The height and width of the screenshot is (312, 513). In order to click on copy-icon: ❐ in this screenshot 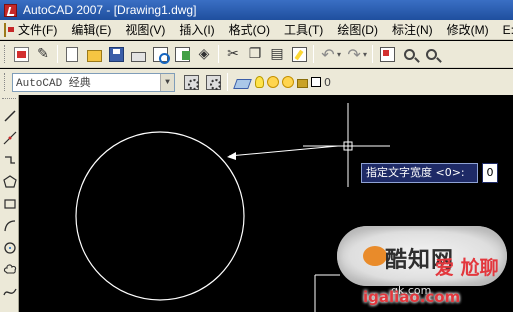, I will do `click(255, 53)`.